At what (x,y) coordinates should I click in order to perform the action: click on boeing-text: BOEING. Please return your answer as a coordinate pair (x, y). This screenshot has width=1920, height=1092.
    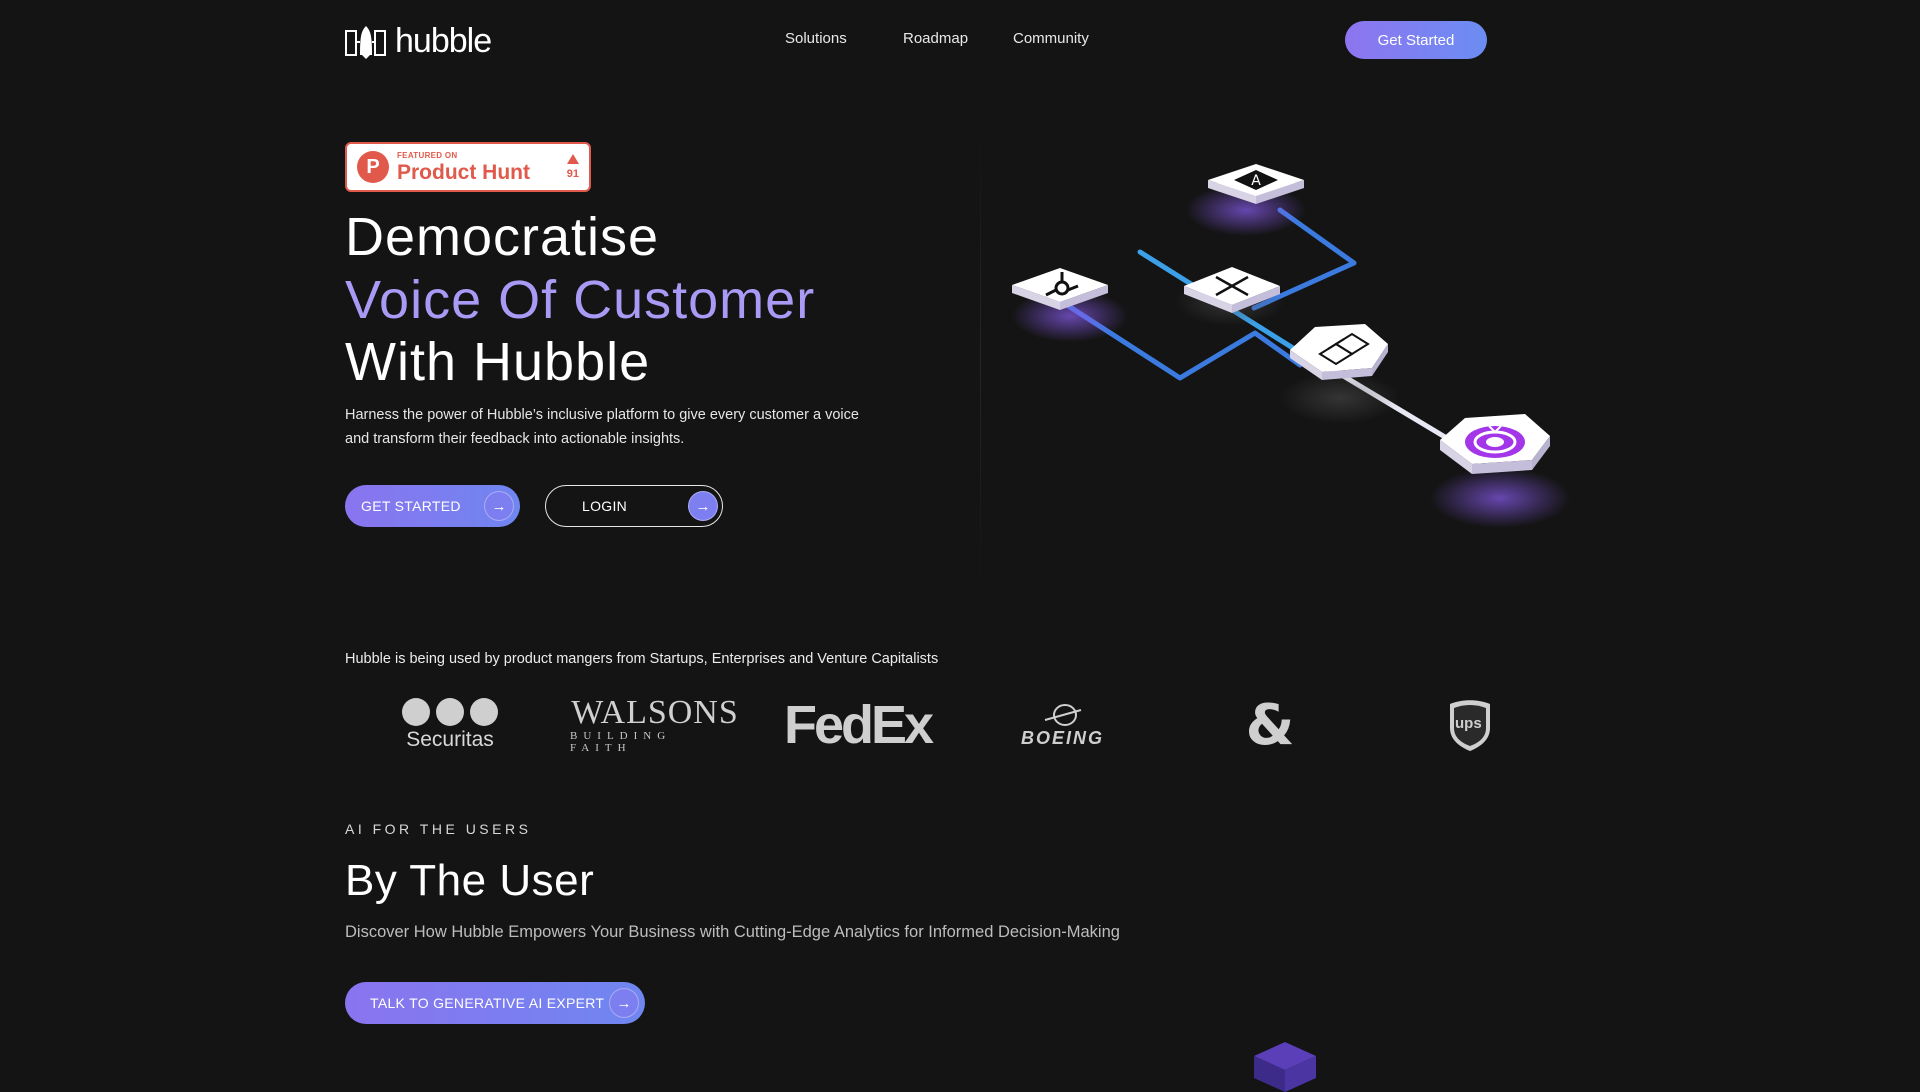
    Looking at the image, I should click on (1062, 737).